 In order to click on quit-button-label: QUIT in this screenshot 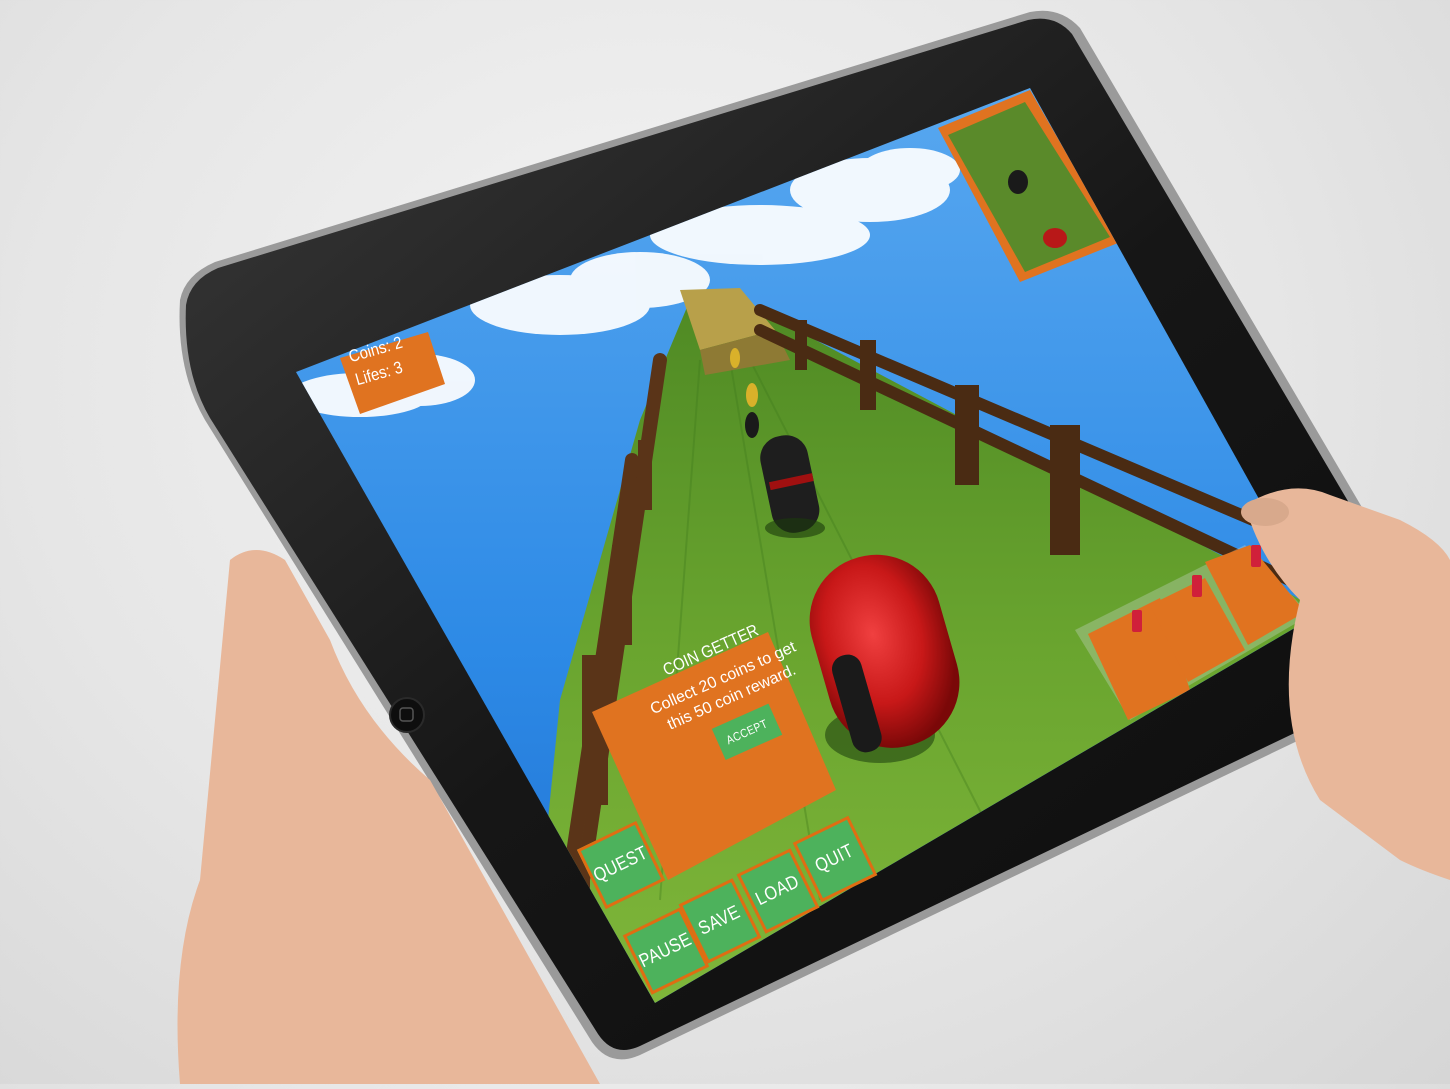, I will do `click(835, 858)`.